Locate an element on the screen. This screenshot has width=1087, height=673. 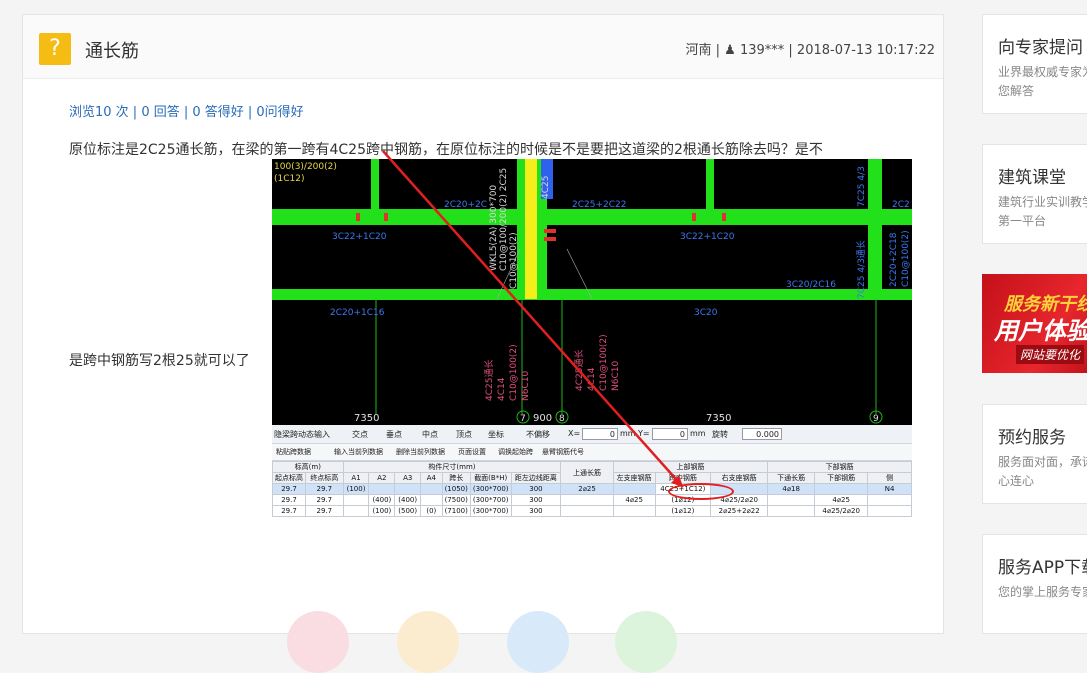
banner-line2: 用户体验 is located at coordinates (1040, 331).